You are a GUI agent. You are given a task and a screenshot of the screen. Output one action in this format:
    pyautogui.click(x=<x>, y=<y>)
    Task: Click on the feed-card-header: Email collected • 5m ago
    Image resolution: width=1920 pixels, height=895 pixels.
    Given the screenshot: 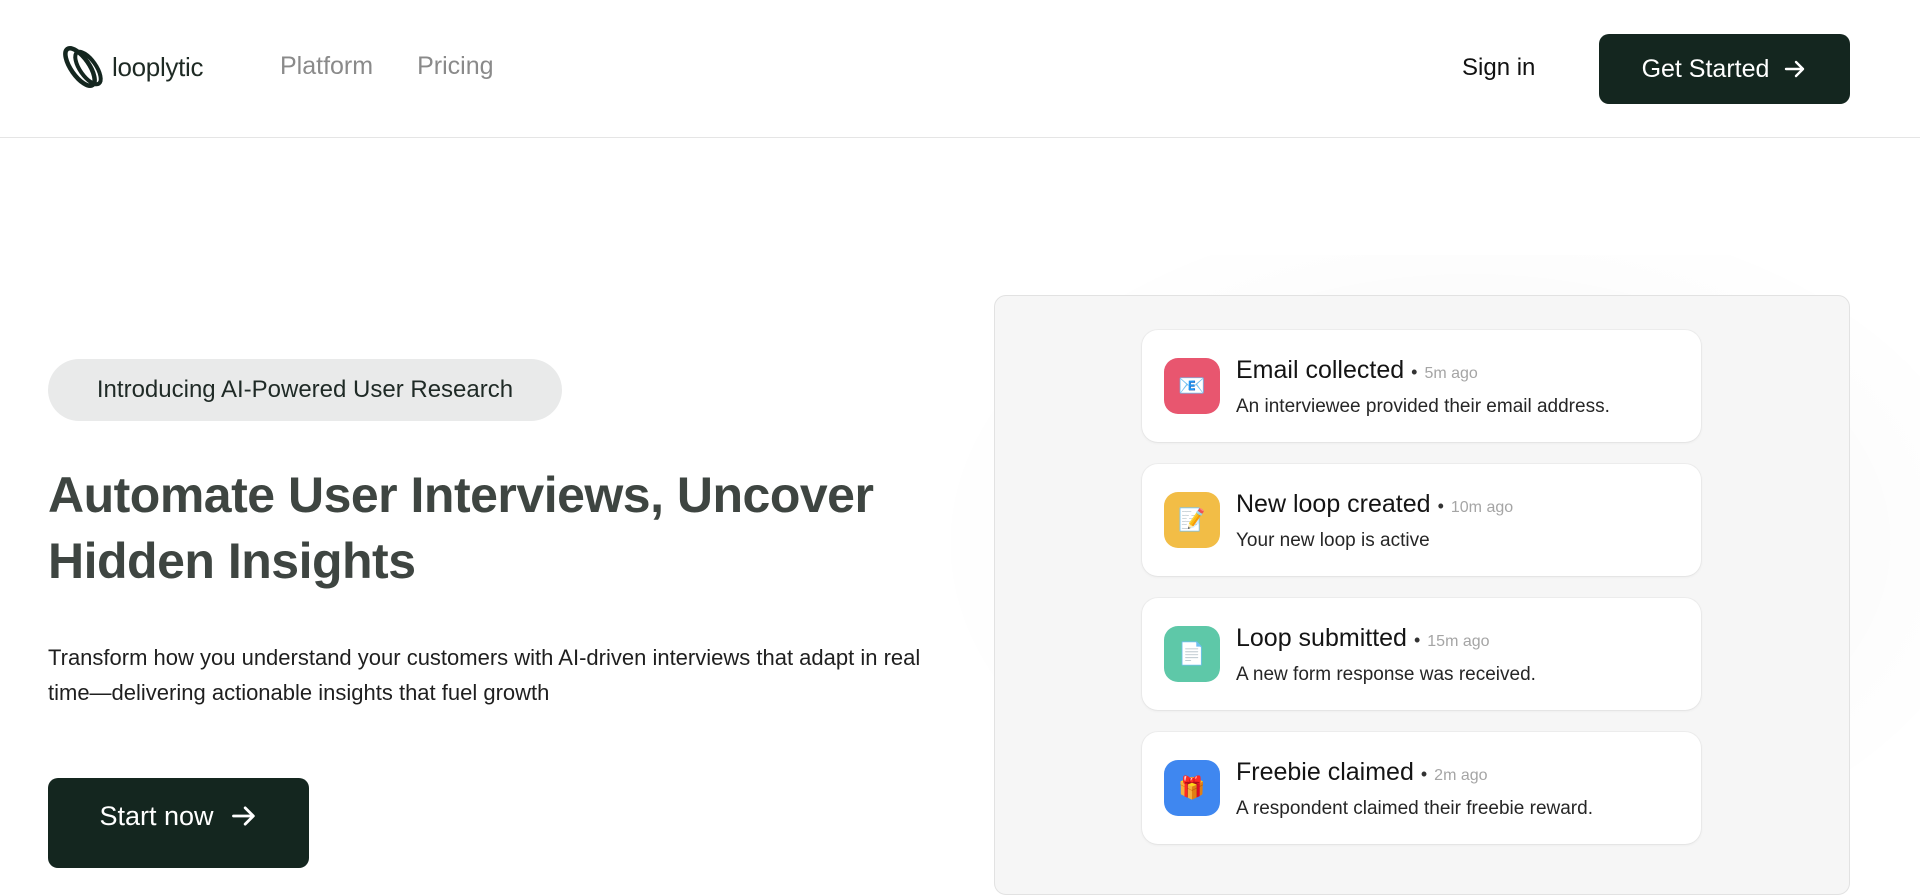 What is the action you would take?
    pyautogui.click(x=1357, y=370)
    